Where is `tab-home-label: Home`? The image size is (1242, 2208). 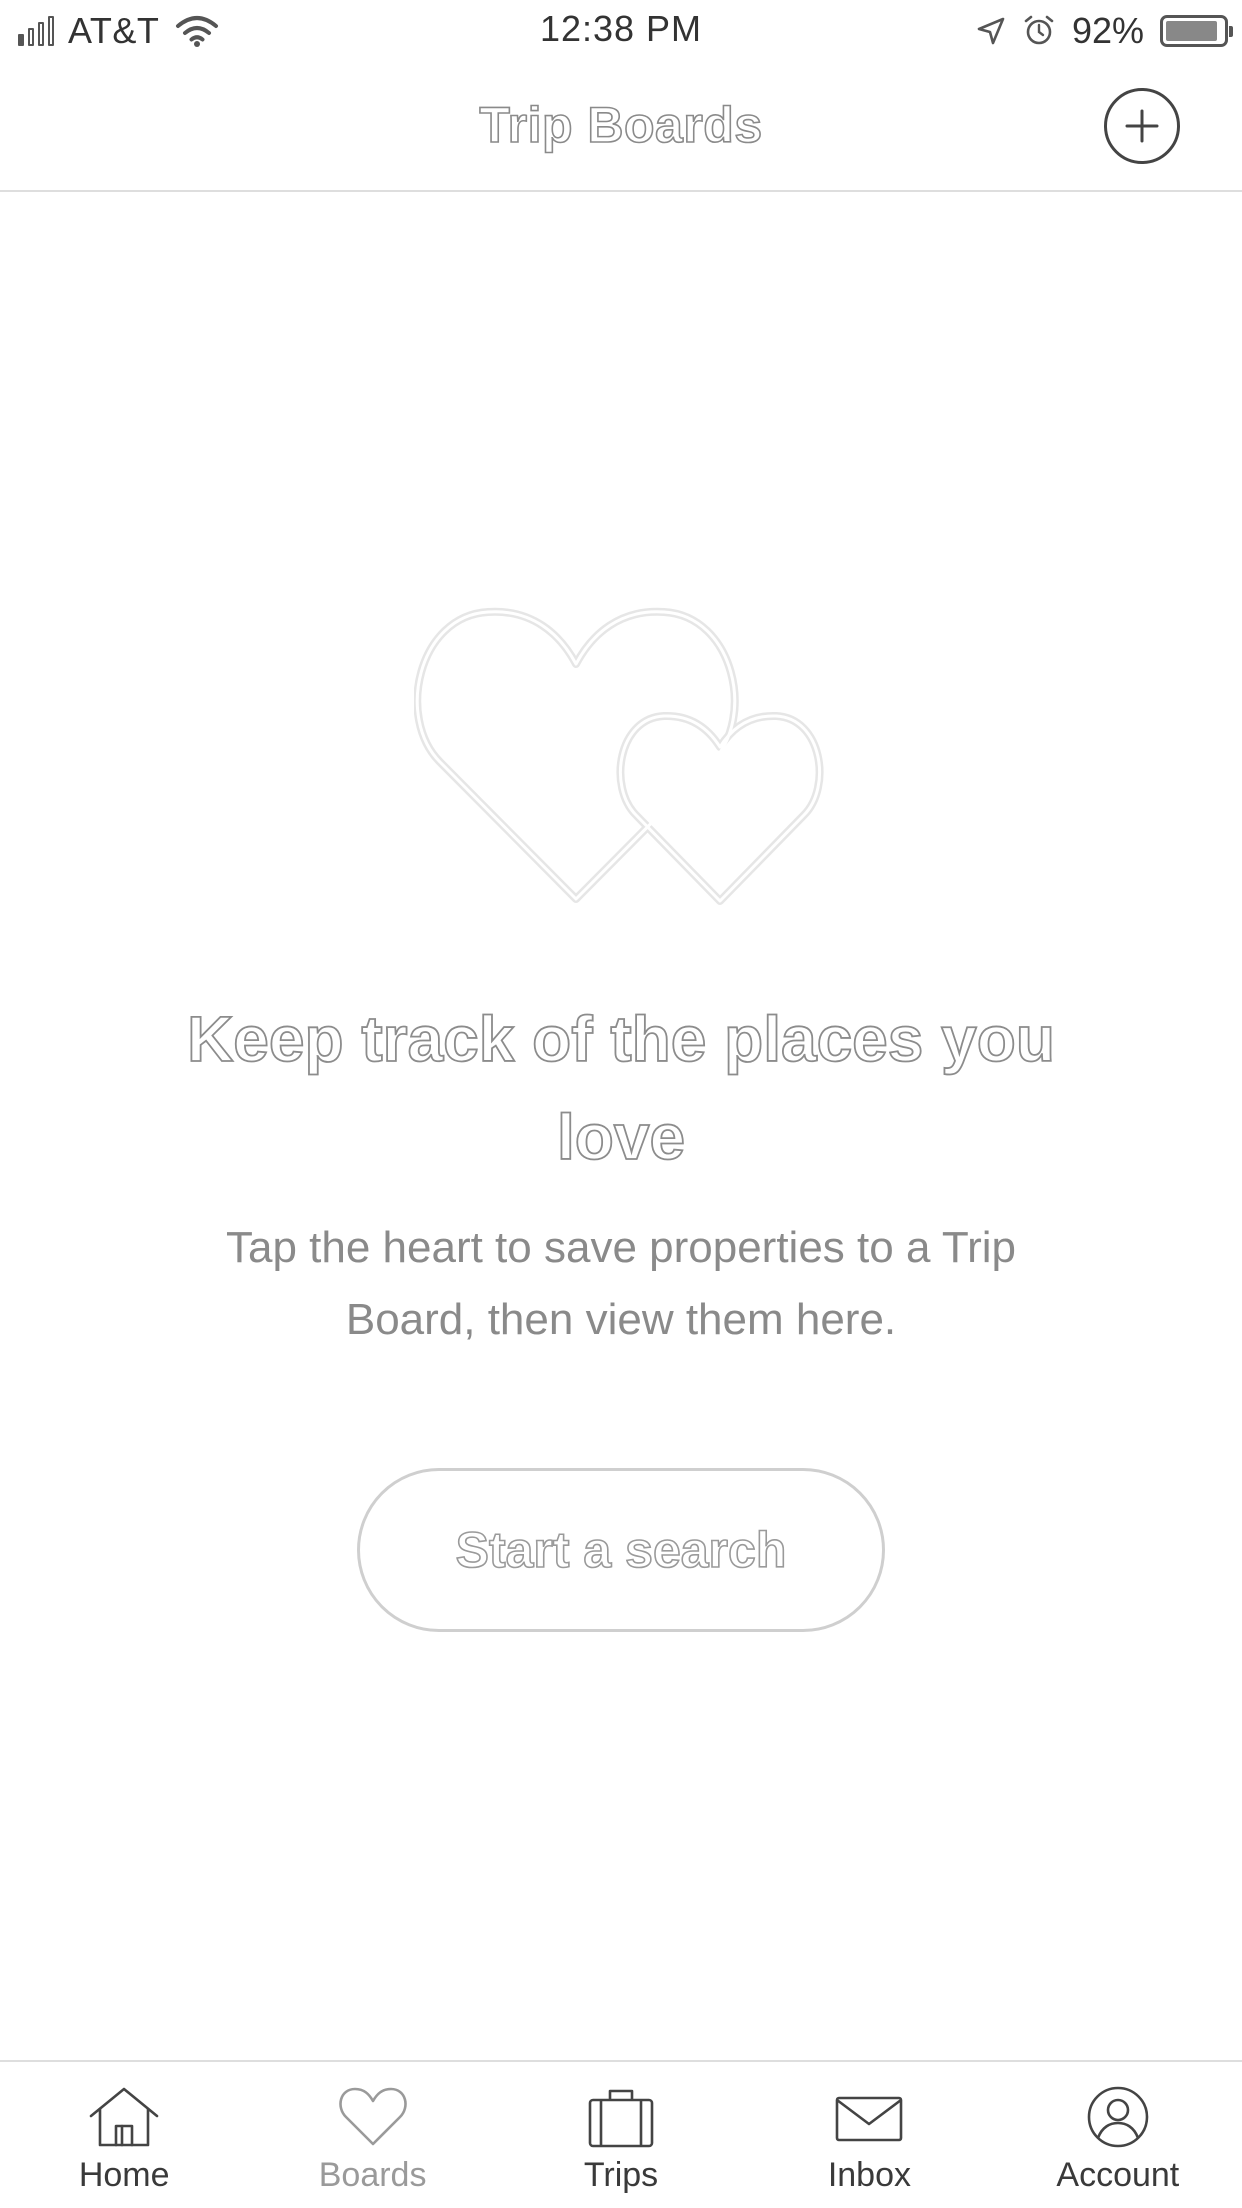
tab-home-label: Home is located at coordinates (124, 2175).